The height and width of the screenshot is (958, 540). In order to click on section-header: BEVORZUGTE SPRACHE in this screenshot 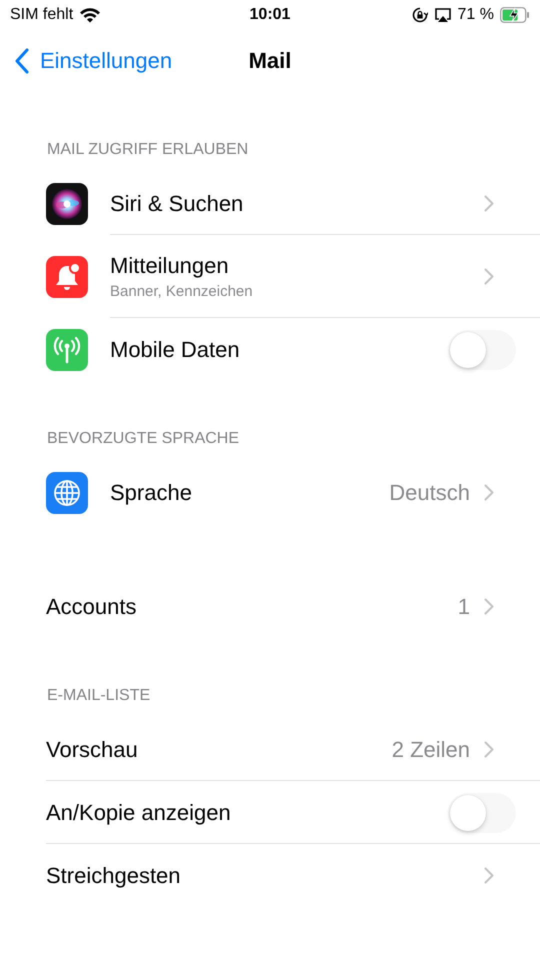, I will do `click(143, 439)`.